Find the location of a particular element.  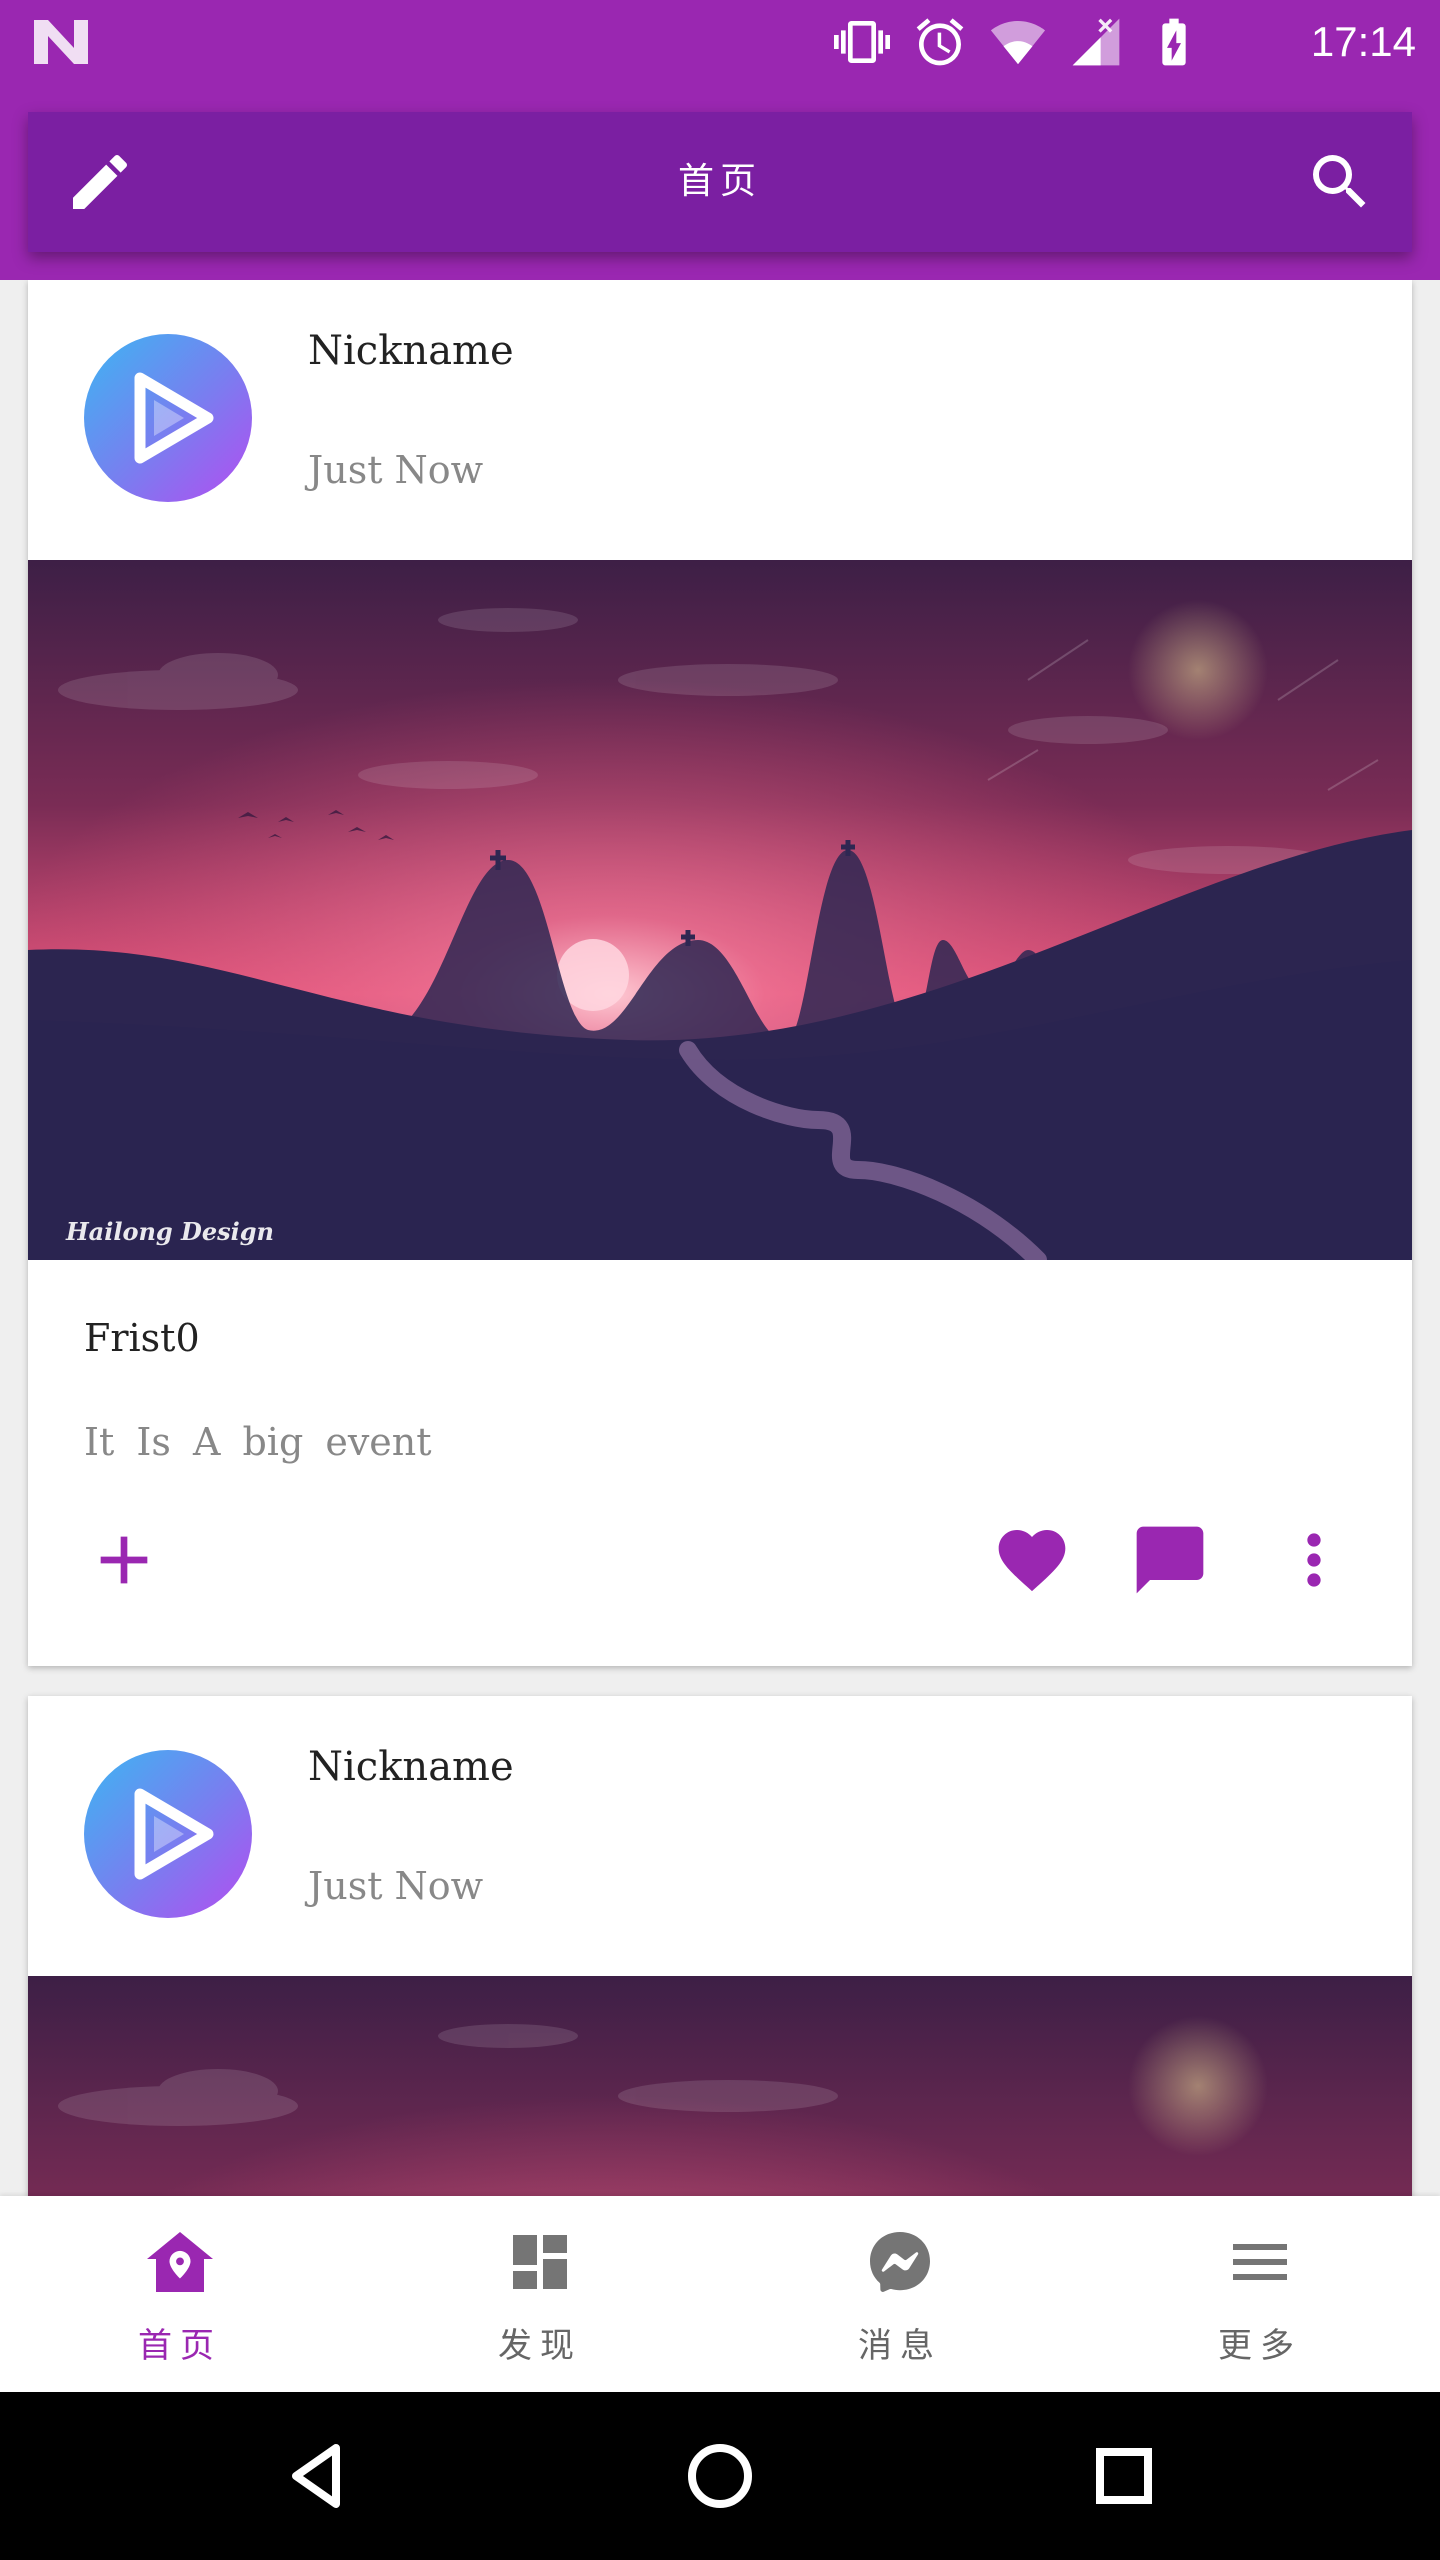

n-logo-icon is located at coordinates (61, 42).